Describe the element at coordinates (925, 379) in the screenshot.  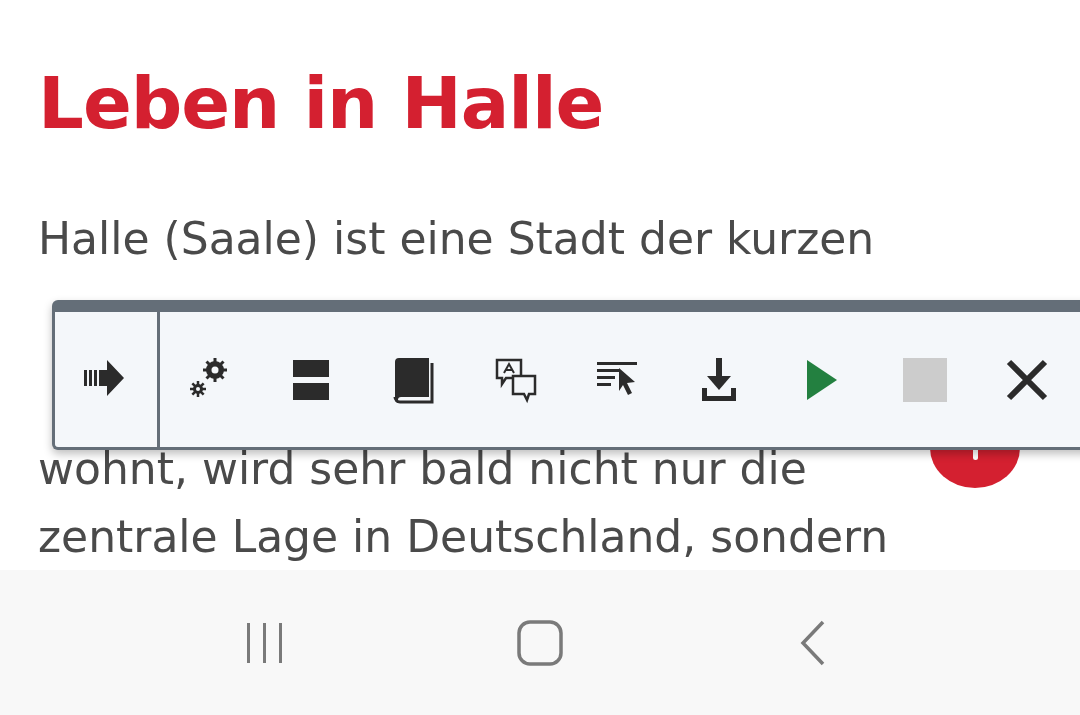
I see `stop-icon` at that location.